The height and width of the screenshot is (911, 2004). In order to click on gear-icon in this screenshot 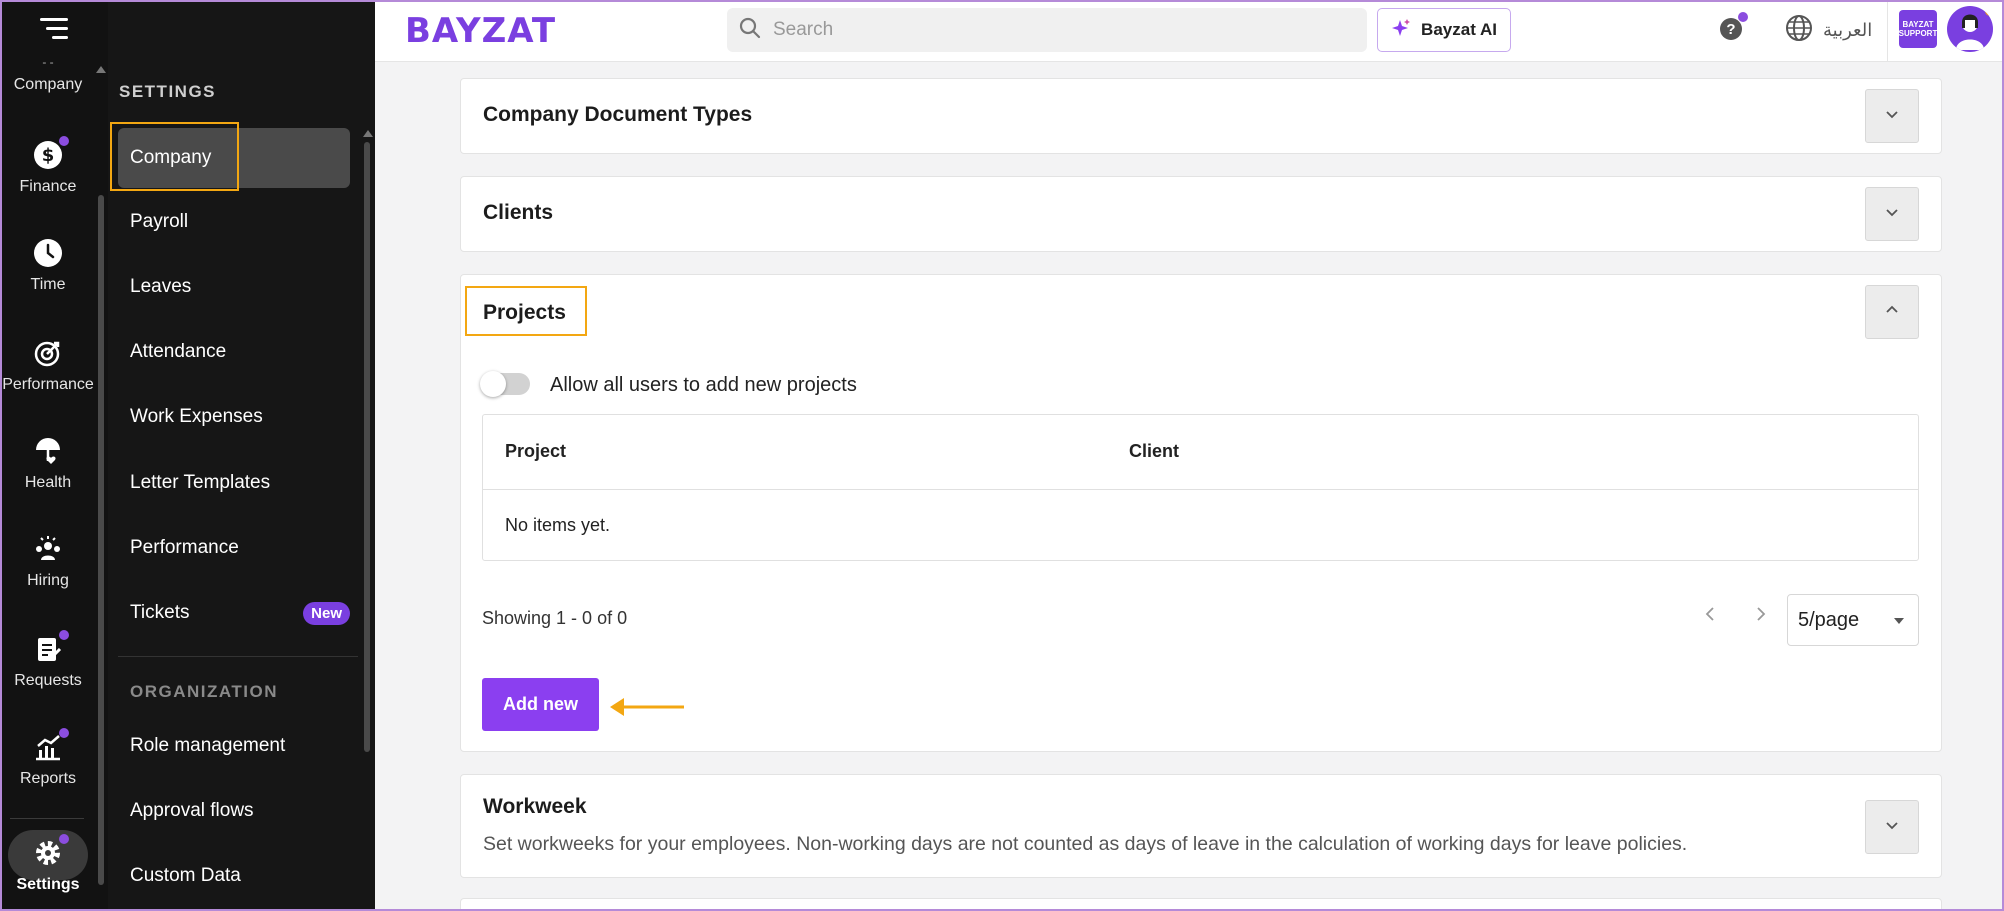, I will do `click(51, 851)`.